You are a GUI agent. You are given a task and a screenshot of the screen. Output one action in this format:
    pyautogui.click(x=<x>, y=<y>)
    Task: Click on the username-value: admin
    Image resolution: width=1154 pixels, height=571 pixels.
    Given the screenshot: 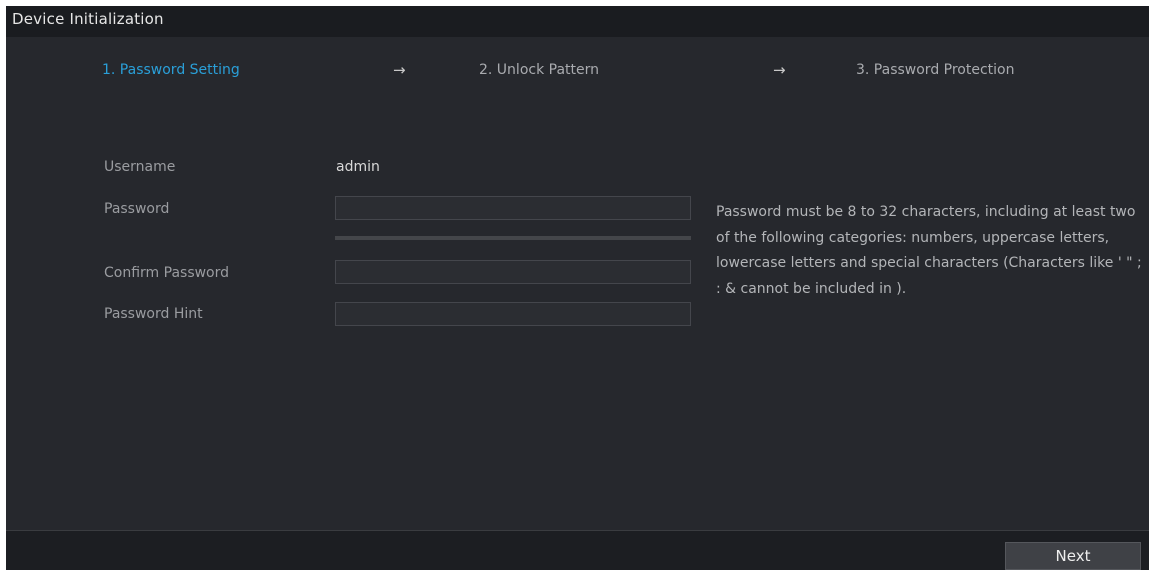 What is the action you would take?
    pyautogui.click(x=358, y=167)
    